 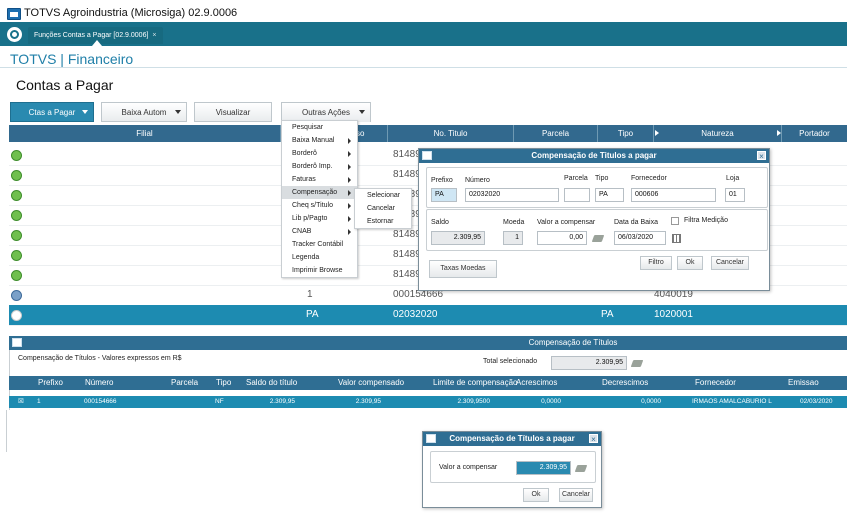 What do you see at coordinates (319, 140) in the screenshot?
I see `menu-item-baixa-manual: Baixa Manual` at bounding box center [319, 140].